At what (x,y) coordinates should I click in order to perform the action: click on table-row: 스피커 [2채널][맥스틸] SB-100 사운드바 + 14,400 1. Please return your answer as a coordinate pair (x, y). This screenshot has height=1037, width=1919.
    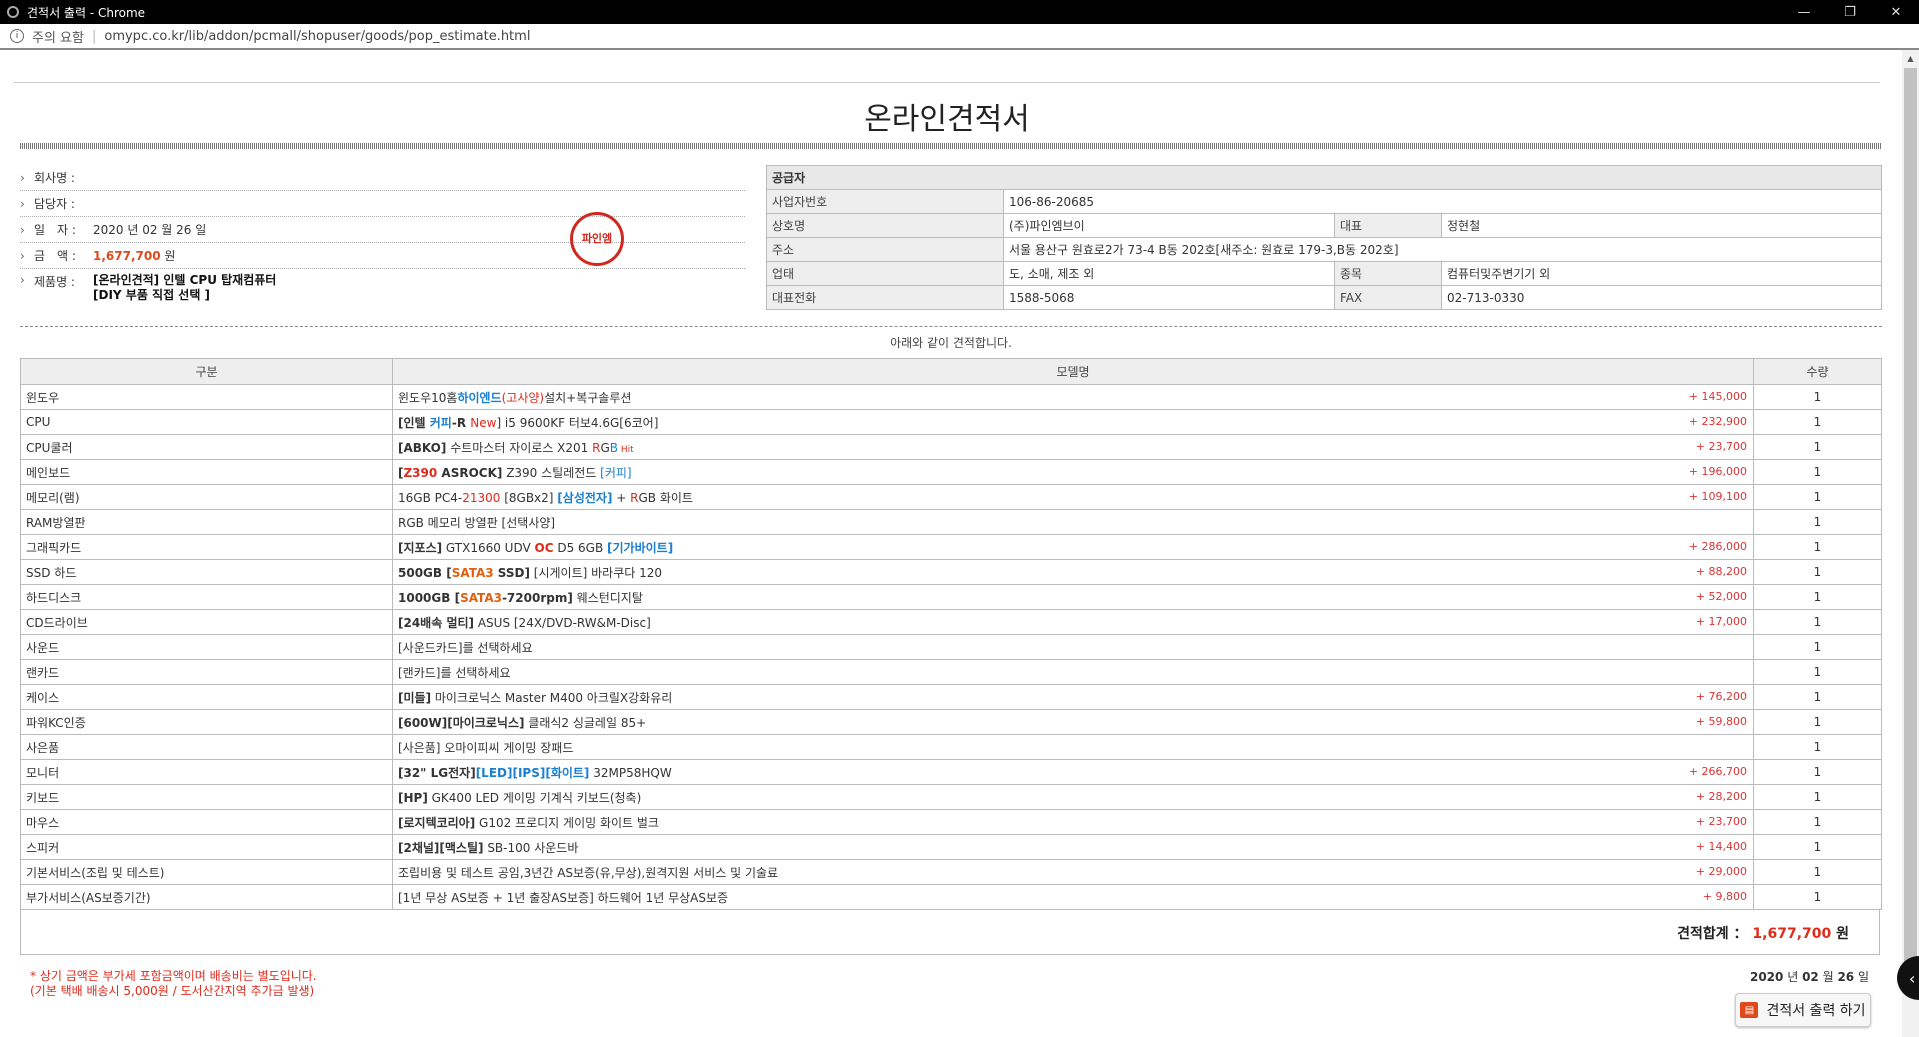
    Looking at the image, I should click on (951, 847).